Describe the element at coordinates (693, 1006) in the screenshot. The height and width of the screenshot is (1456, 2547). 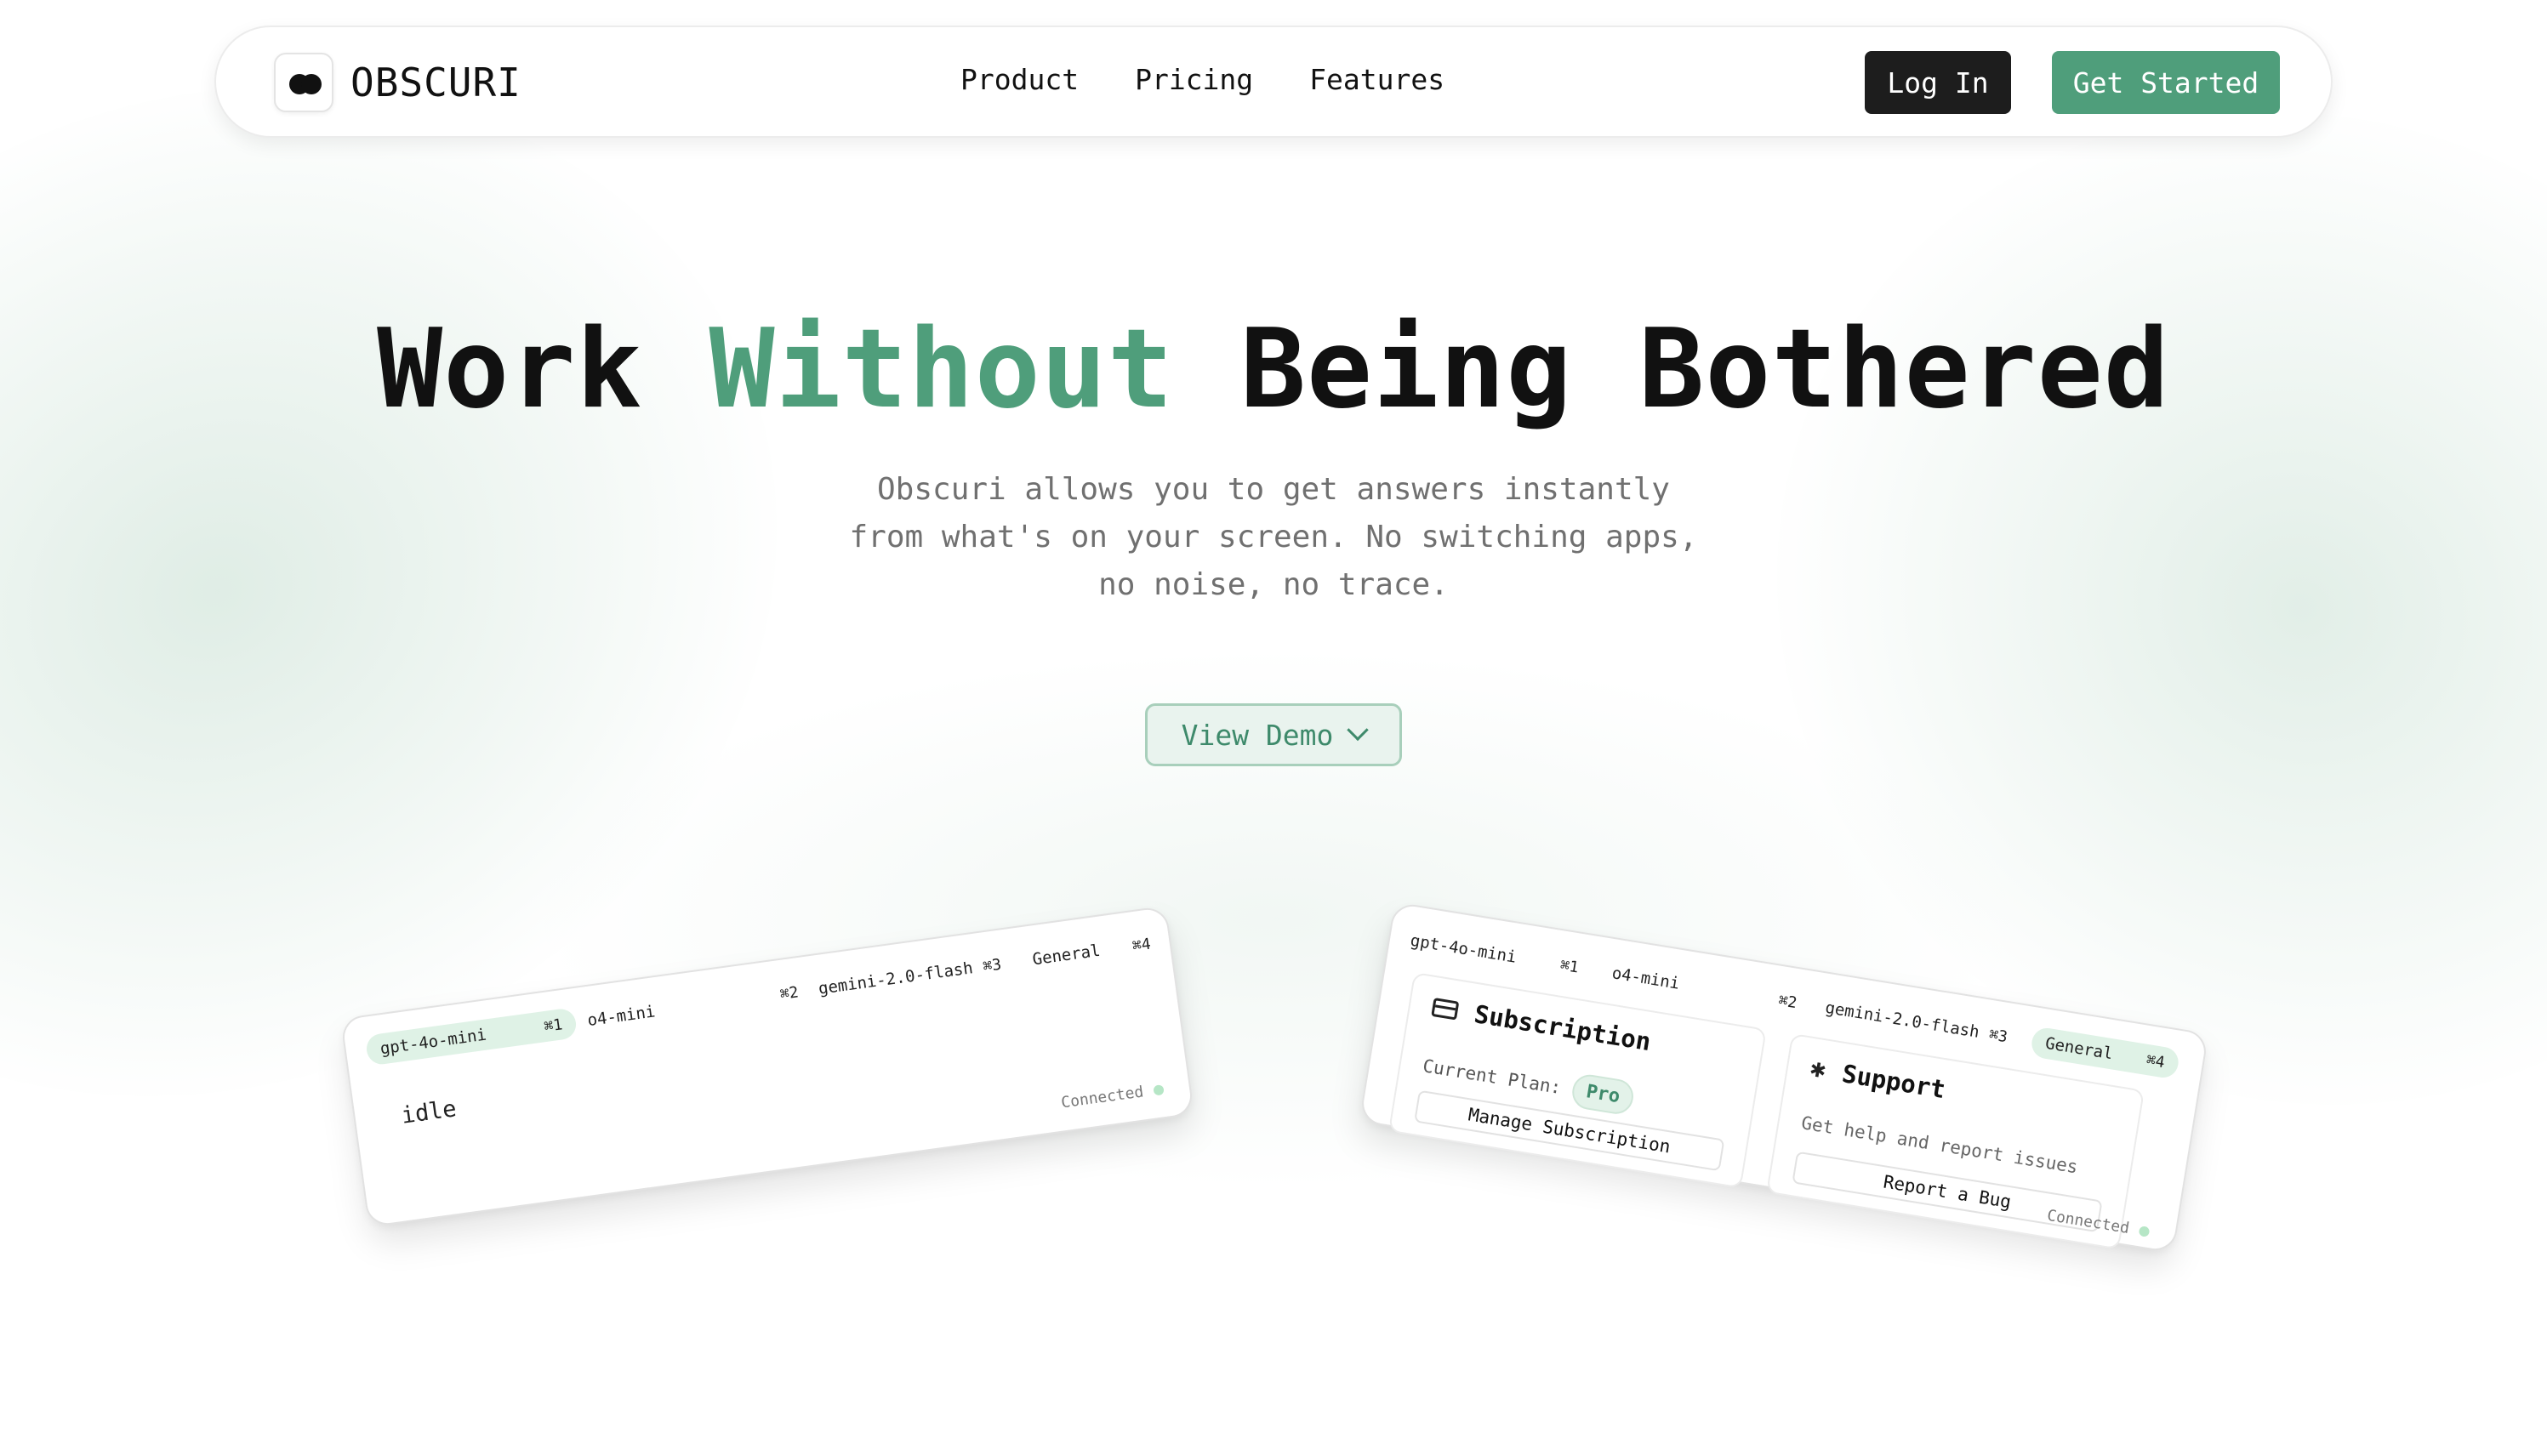
I see `tab-o4-mini: o4-mini ⌘2` at that location.